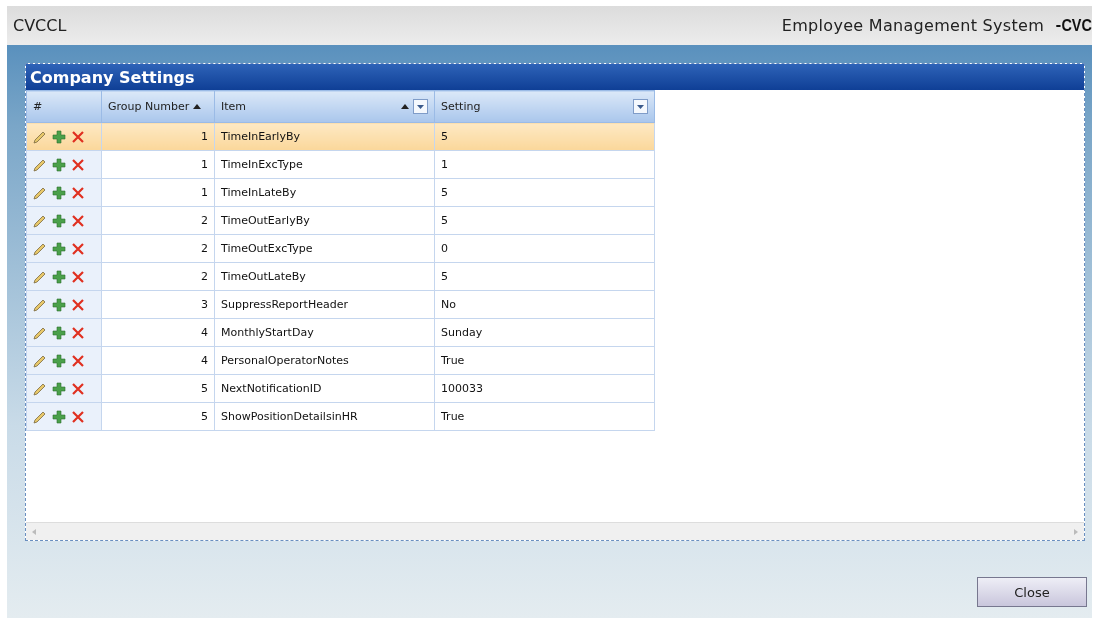 Image resolution: width=1099 pixels, height=618 pixels. Describe the element at coordinates (324, 388) in the screenshot. I see `table-cell: NextNotificationID` at that location.